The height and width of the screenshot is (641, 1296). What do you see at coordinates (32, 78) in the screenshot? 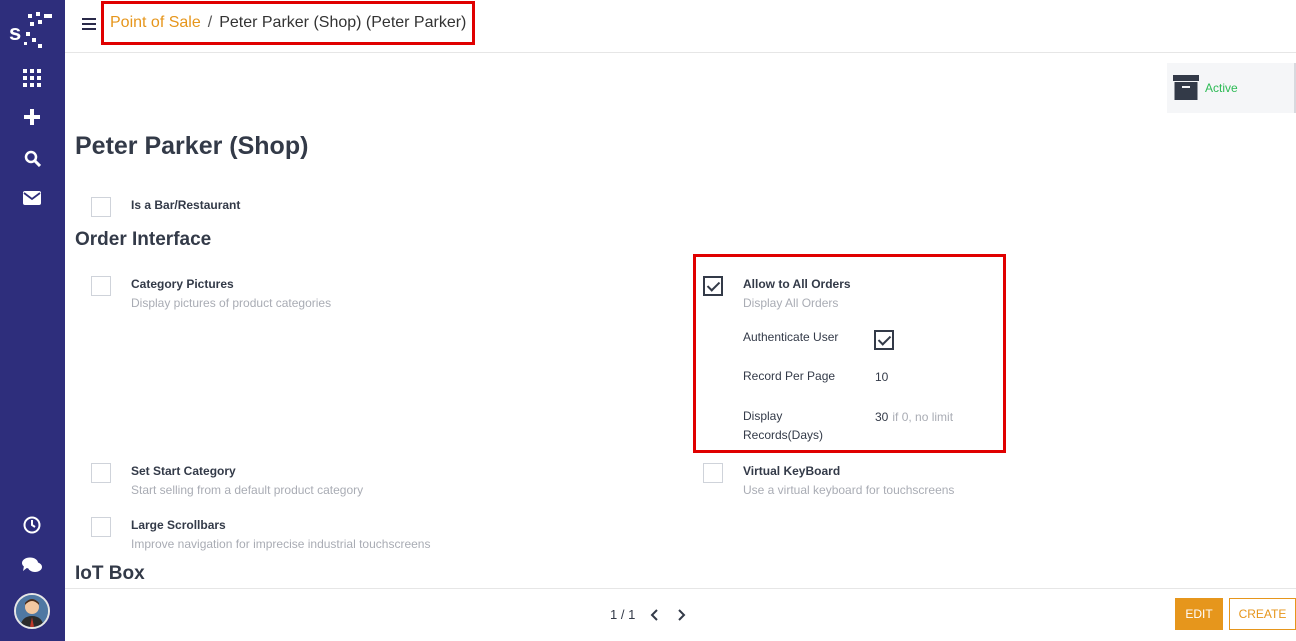
I see `apps-grid-icon` at bounding box center [32, 78].